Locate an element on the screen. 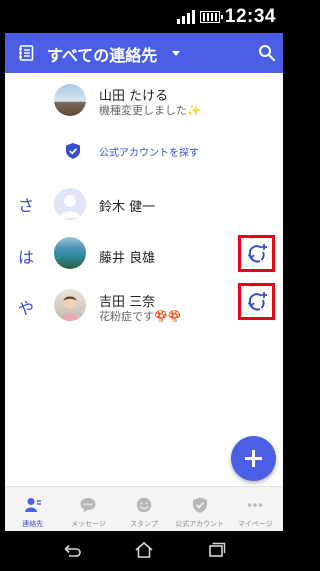  nav-label: メッセージ is located at coordinates (88, 524).